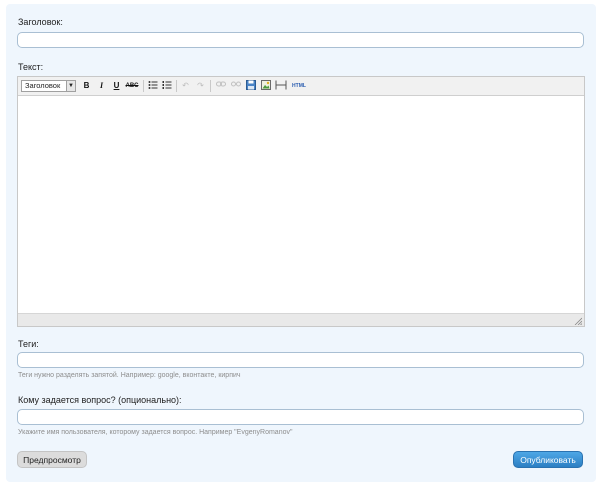 Image resolution: width=600 pixels, height=485 pixels. What do you see at coordinates (100, 400) in the screenshot?
I see `recipient-label: Кому задается вопрос? (опционально):` at bounding box center [100, 400].